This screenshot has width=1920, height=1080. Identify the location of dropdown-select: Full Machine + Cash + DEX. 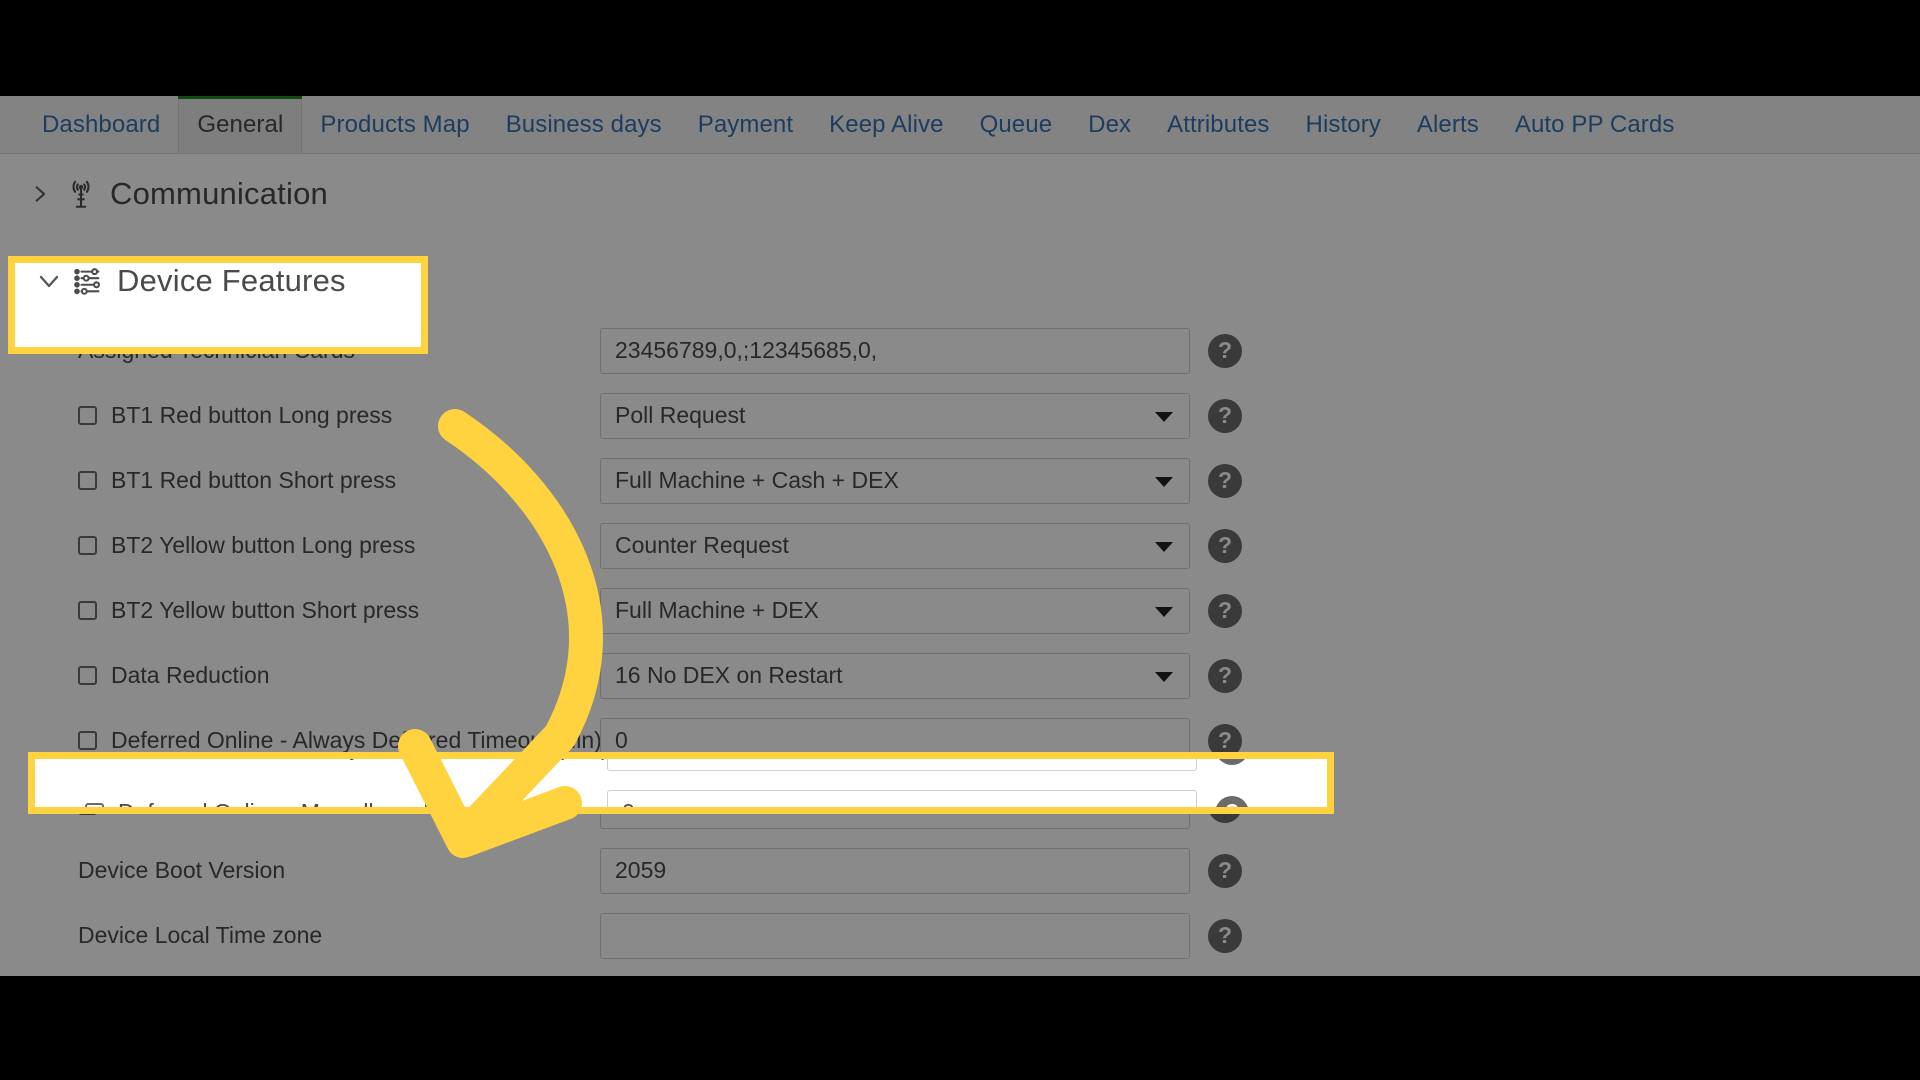
(895, 480).